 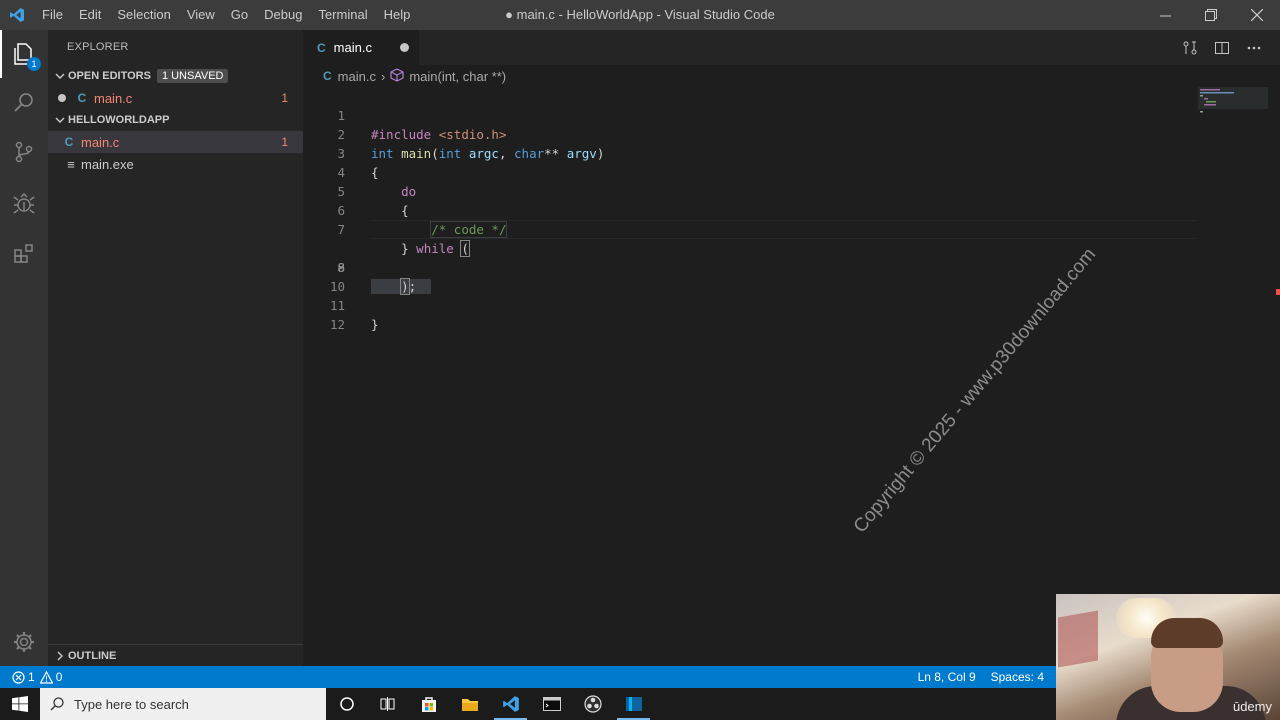 What do you see at coordinates (337, 324) in the screenshot?
I see `line-number: 12` at bounding box center [337, 324].